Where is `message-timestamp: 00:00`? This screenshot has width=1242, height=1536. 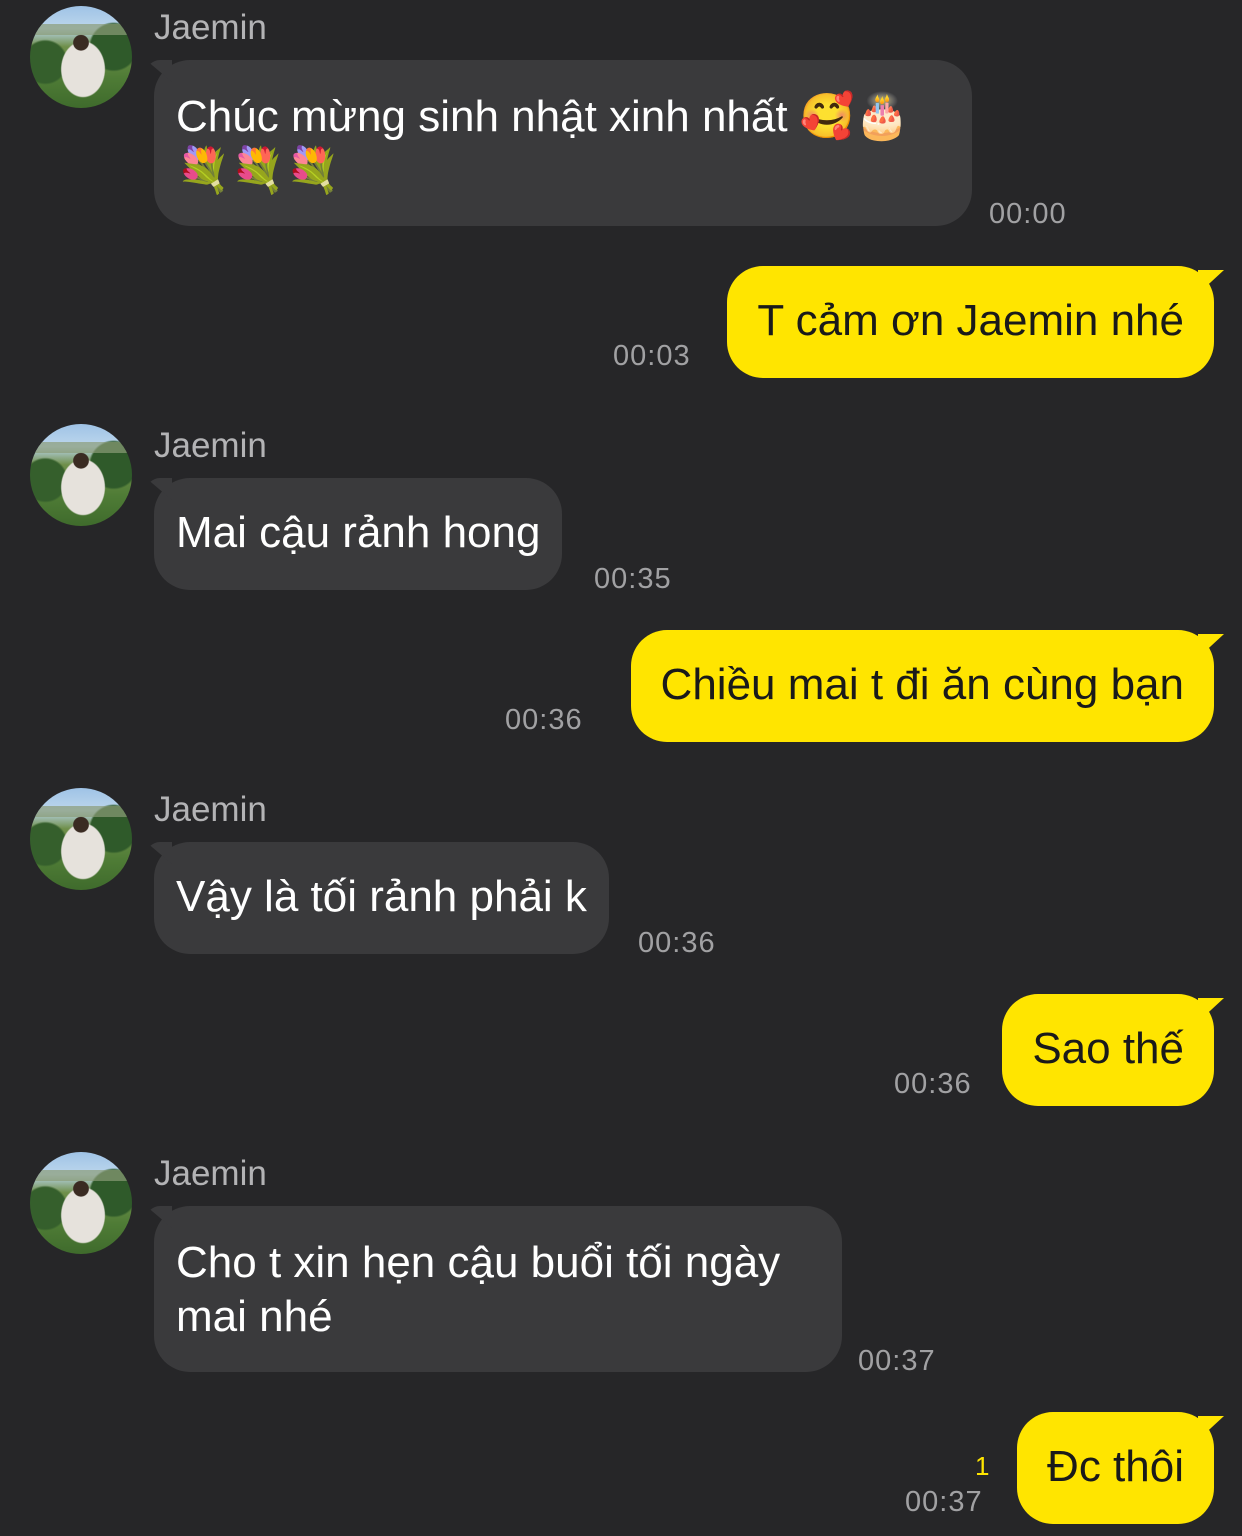 message-timestamp: 00:00 is located at coordinates (1028, 214).